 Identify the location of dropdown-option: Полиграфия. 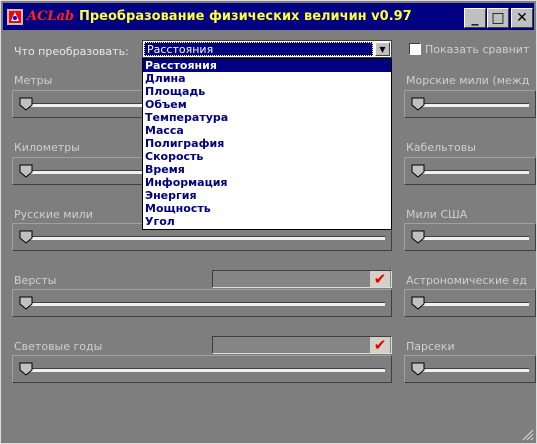
(267, 143).